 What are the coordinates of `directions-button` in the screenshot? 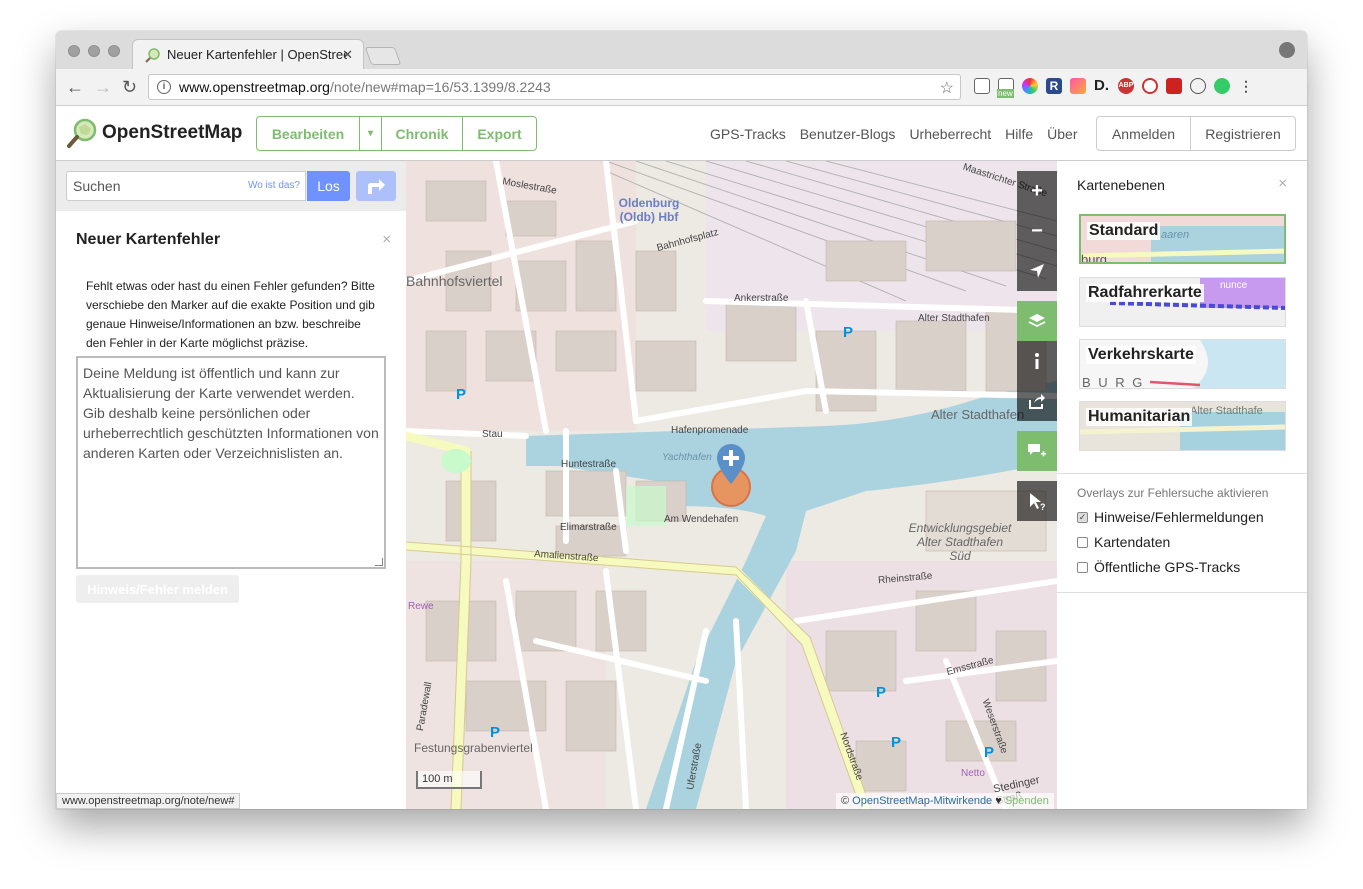 It's located at (376, 186).